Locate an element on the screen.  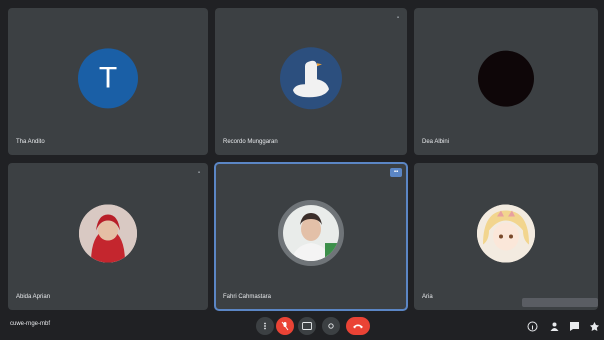
info-icon is located at coordinates (532, 326).